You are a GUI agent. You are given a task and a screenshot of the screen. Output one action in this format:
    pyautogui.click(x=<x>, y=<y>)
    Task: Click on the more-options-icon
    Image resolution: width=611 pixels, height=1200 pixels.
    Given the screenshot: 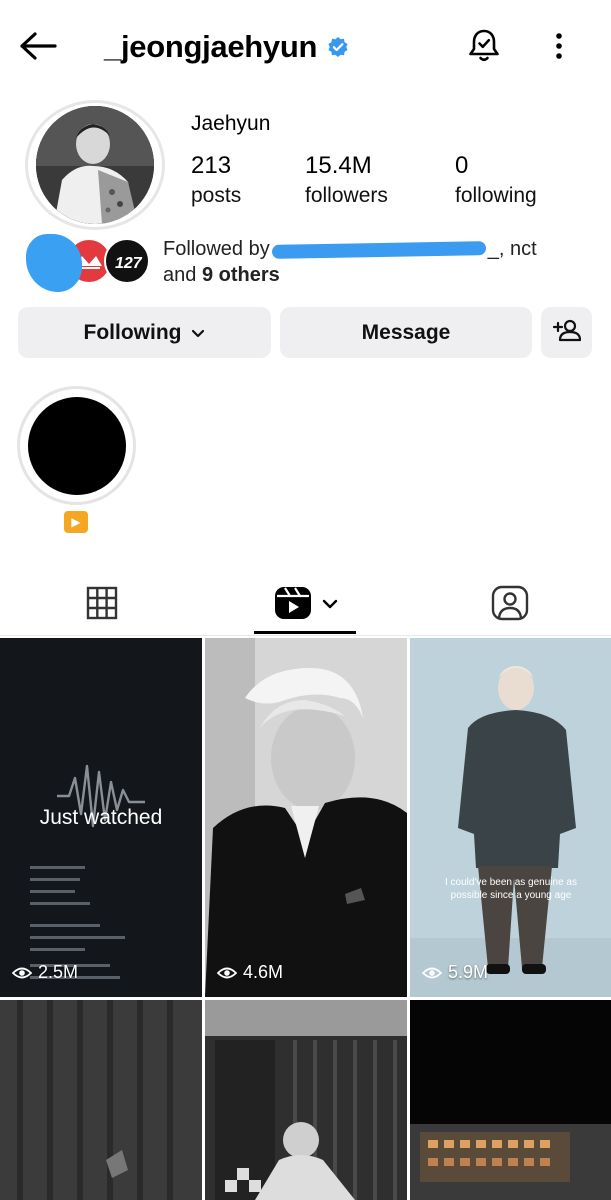 What is the action you would take?
    pyautogui.click(x=559, y=46)
    